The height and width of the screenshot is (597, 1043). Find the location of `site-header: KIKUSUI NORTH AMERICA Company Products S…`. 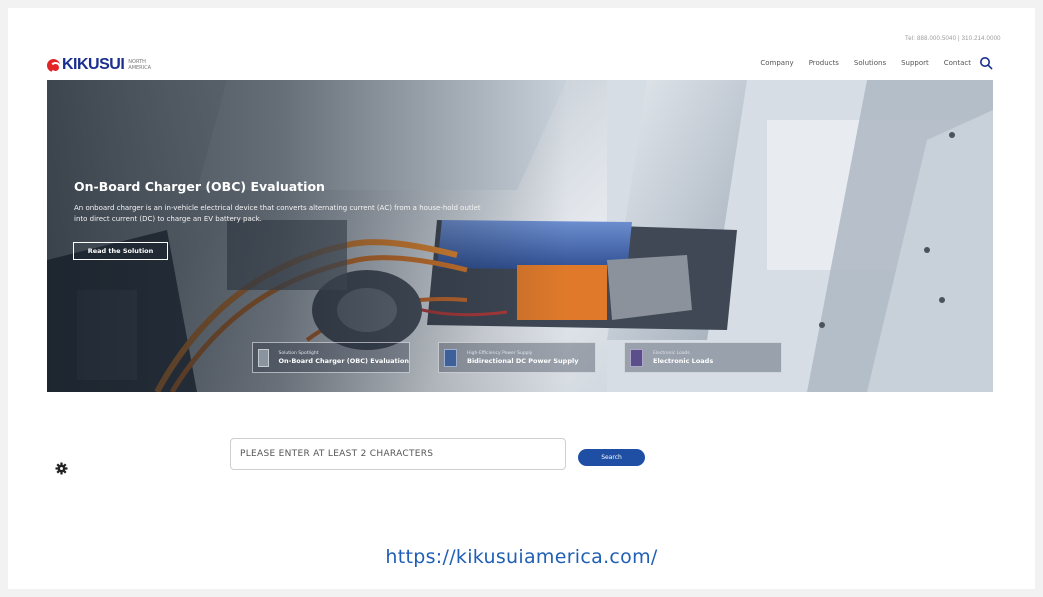

site-header: KIKUSUI NORTH AMERICA Company Products S… is located at coordinates (520, 64).